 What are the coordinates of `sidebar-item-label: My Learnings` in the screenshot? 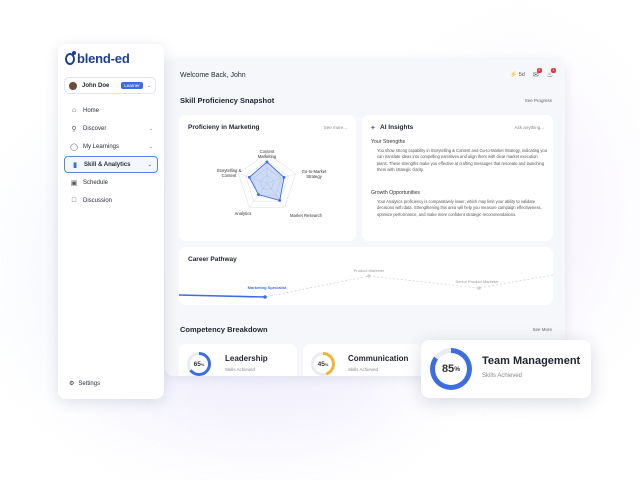 It's located at (101, 146).